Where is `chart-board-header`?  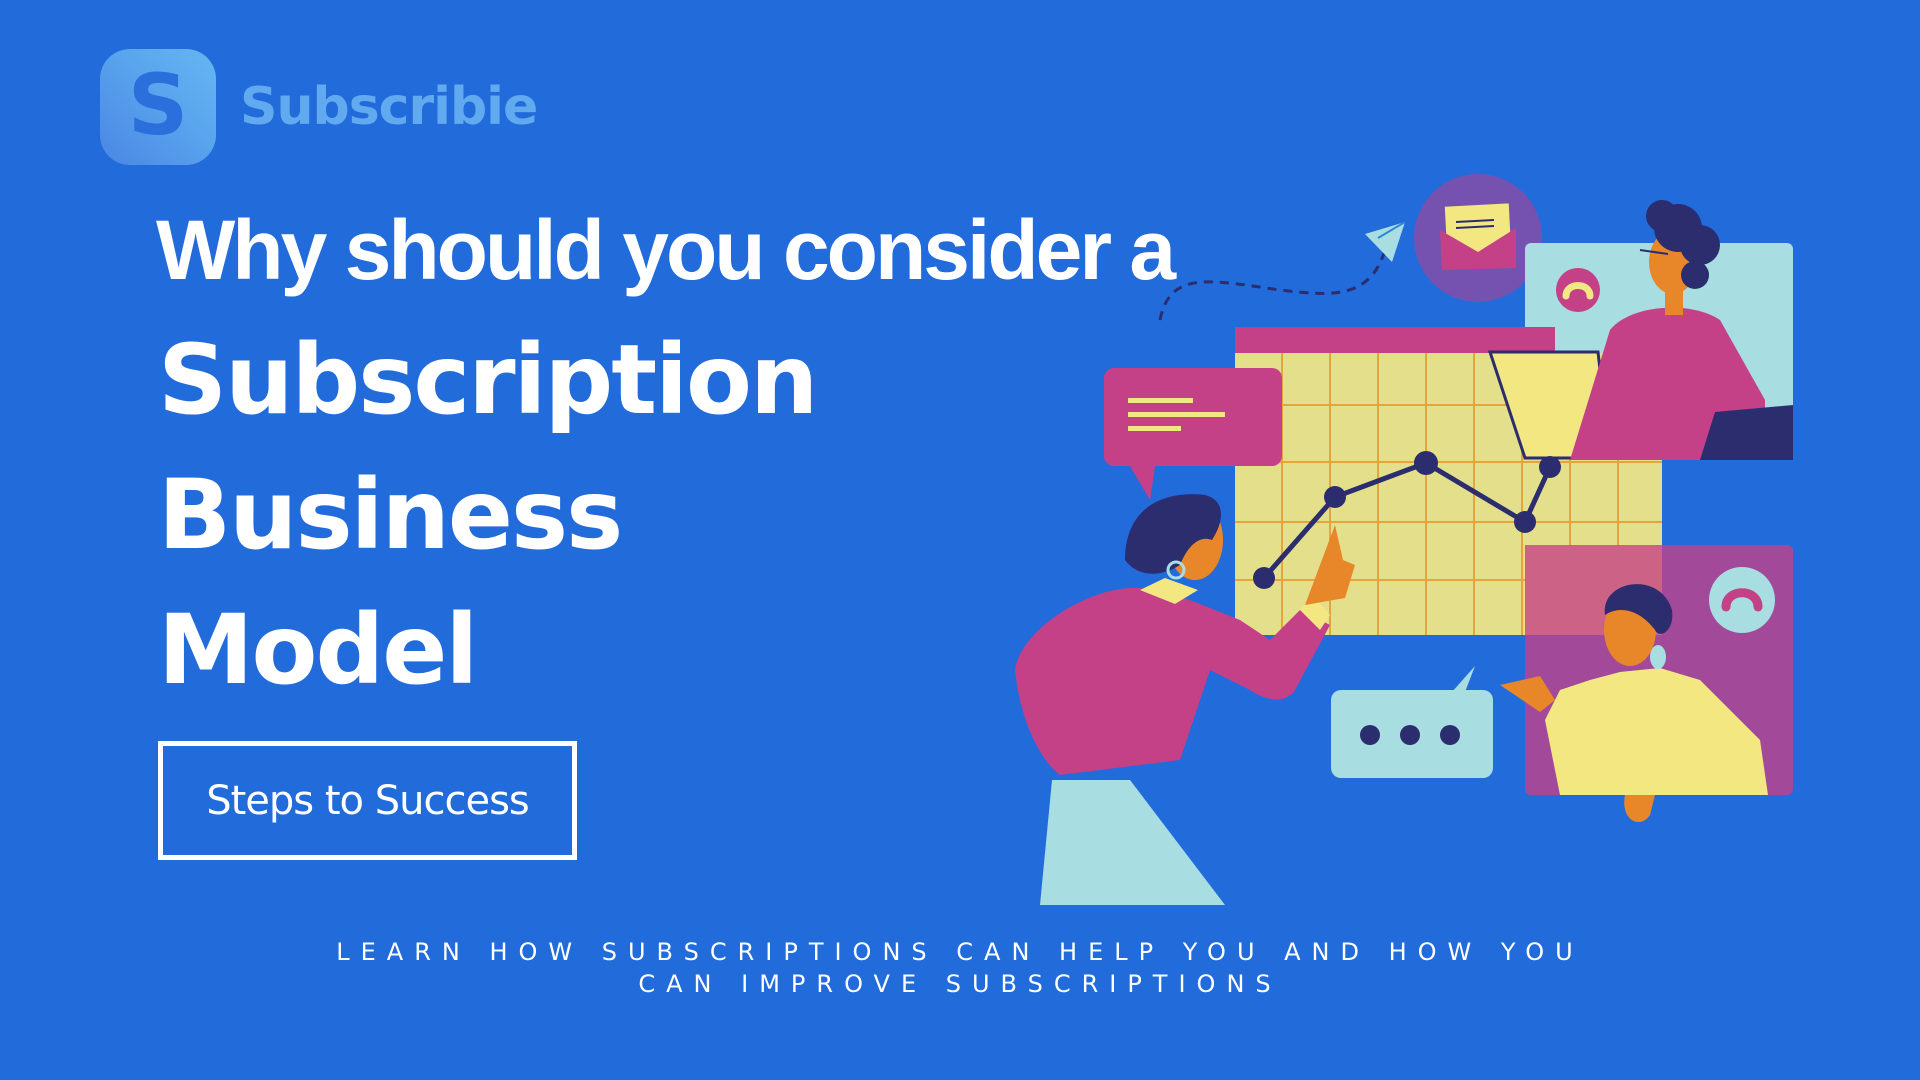
chart-board-header is located at coordinates (1395, 340).